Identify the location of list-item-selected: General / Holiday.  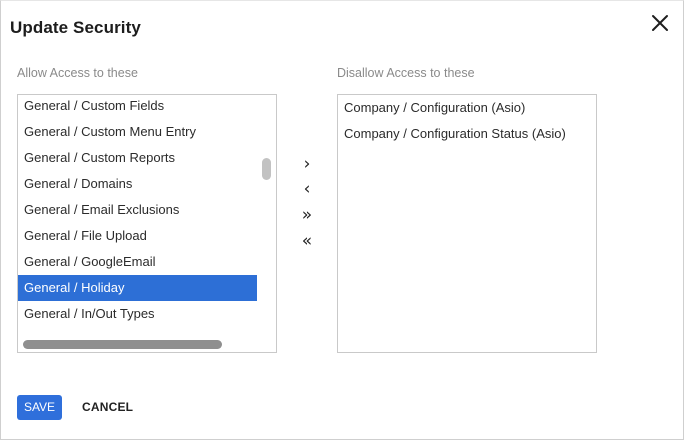
(137, 288).